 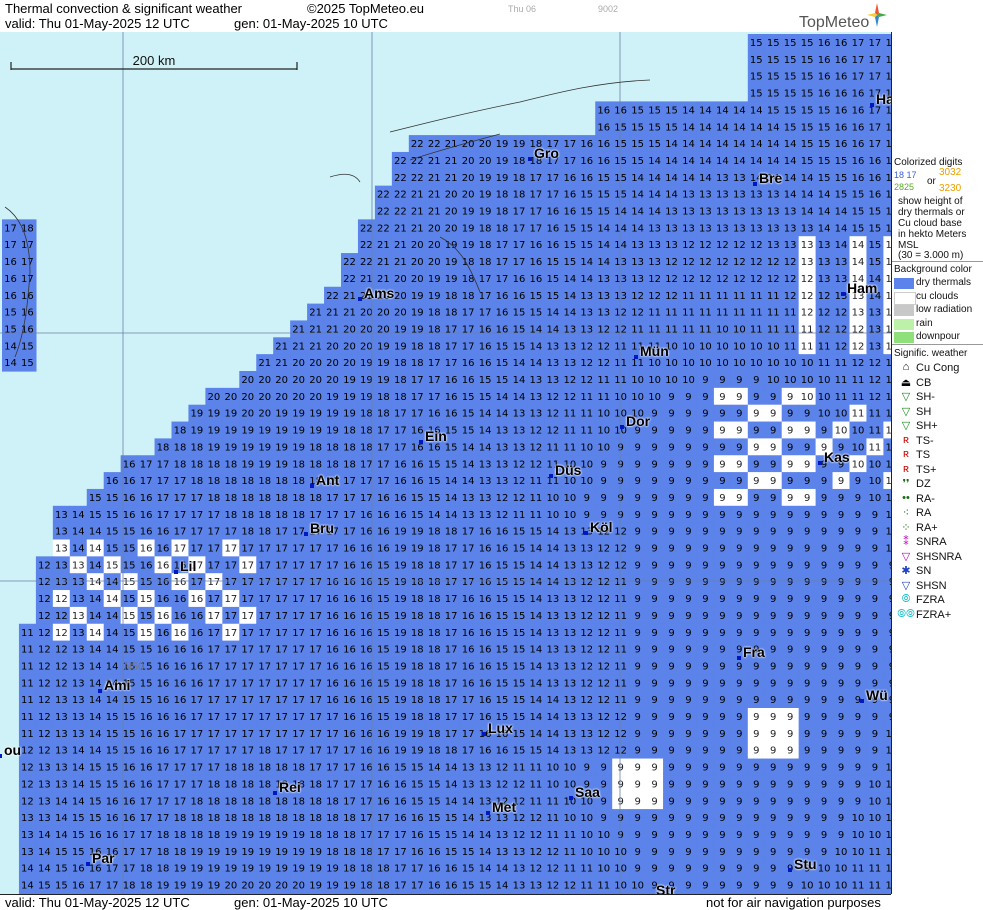 I want to click on city-label: Köl, so click(x=601, y=527).